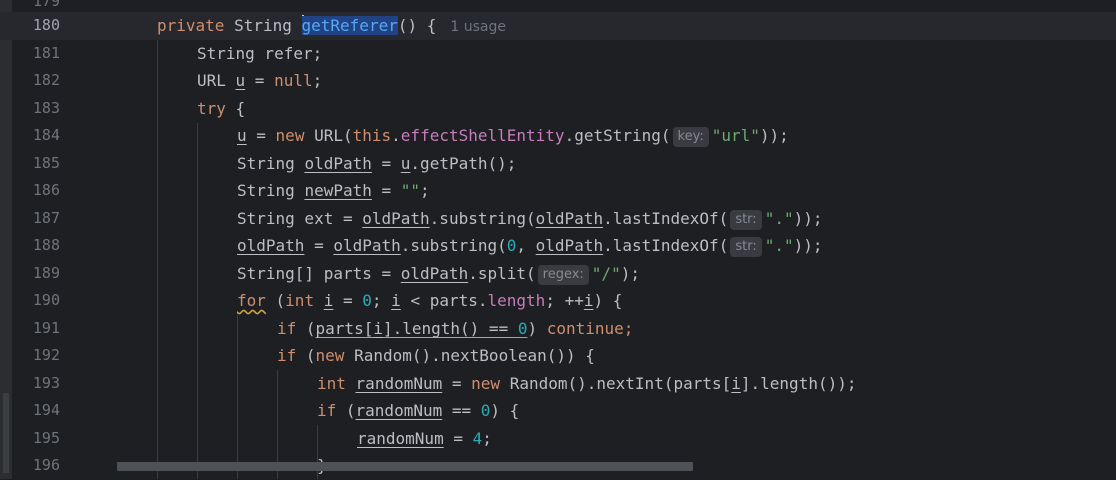 This screenshot has width=1116, height=480. Describe the element at coordinates (259, 81) in the screenshot. I see `code-text: URL u = null;` at that location.